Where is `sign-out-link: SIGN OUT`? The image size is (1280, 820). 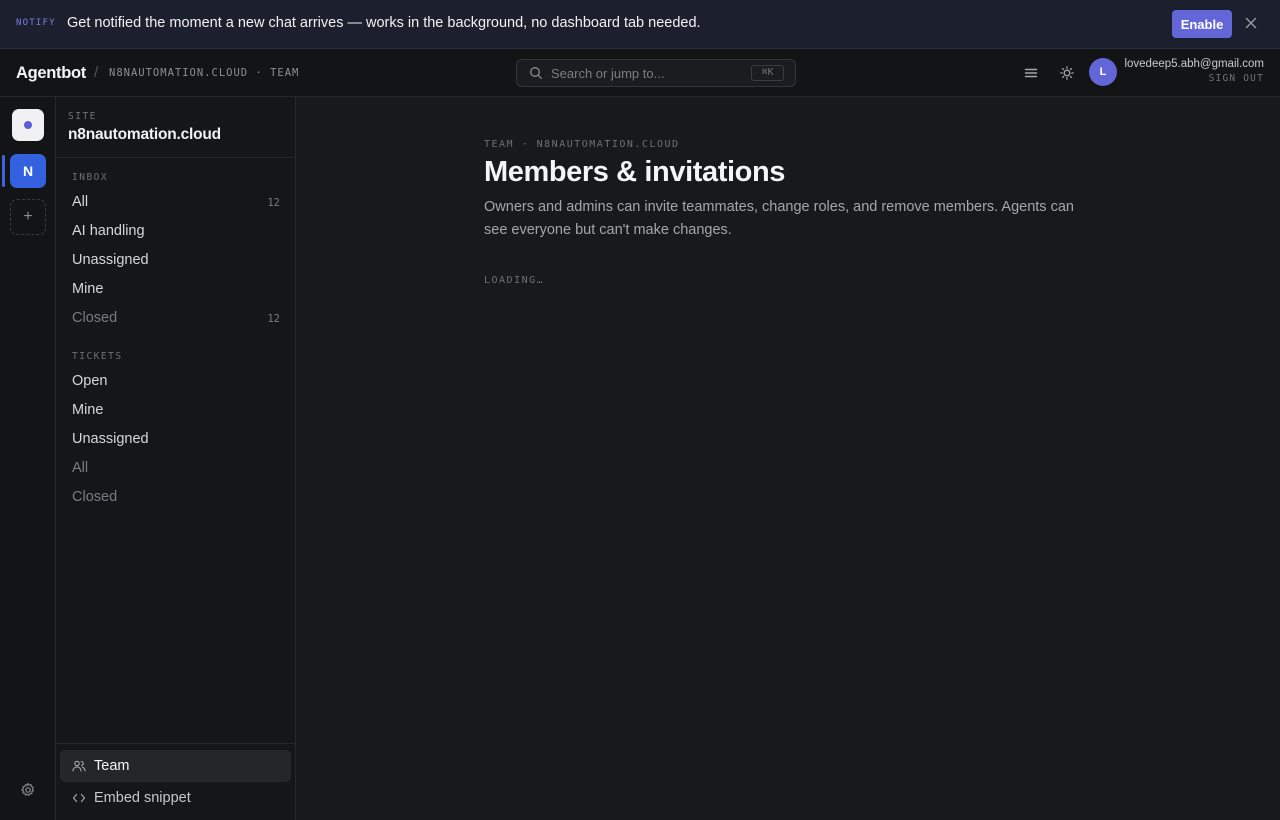
sign-out-link: SIGN OUT is located at coordinates (1236, 78).